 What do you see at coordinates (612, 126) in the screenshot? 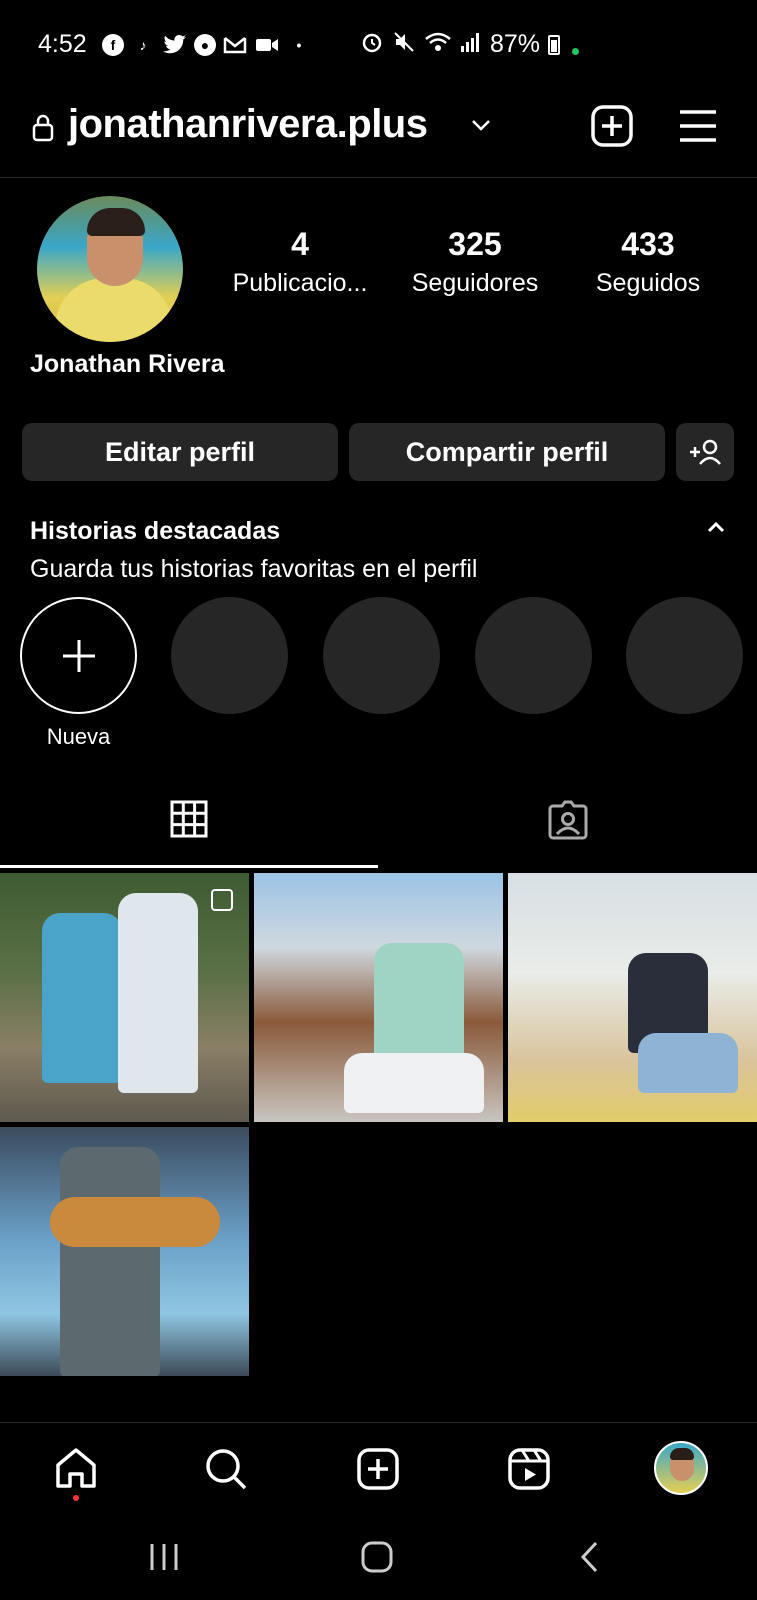
I see `plus-square-icon` at bounding box center [612, 126].